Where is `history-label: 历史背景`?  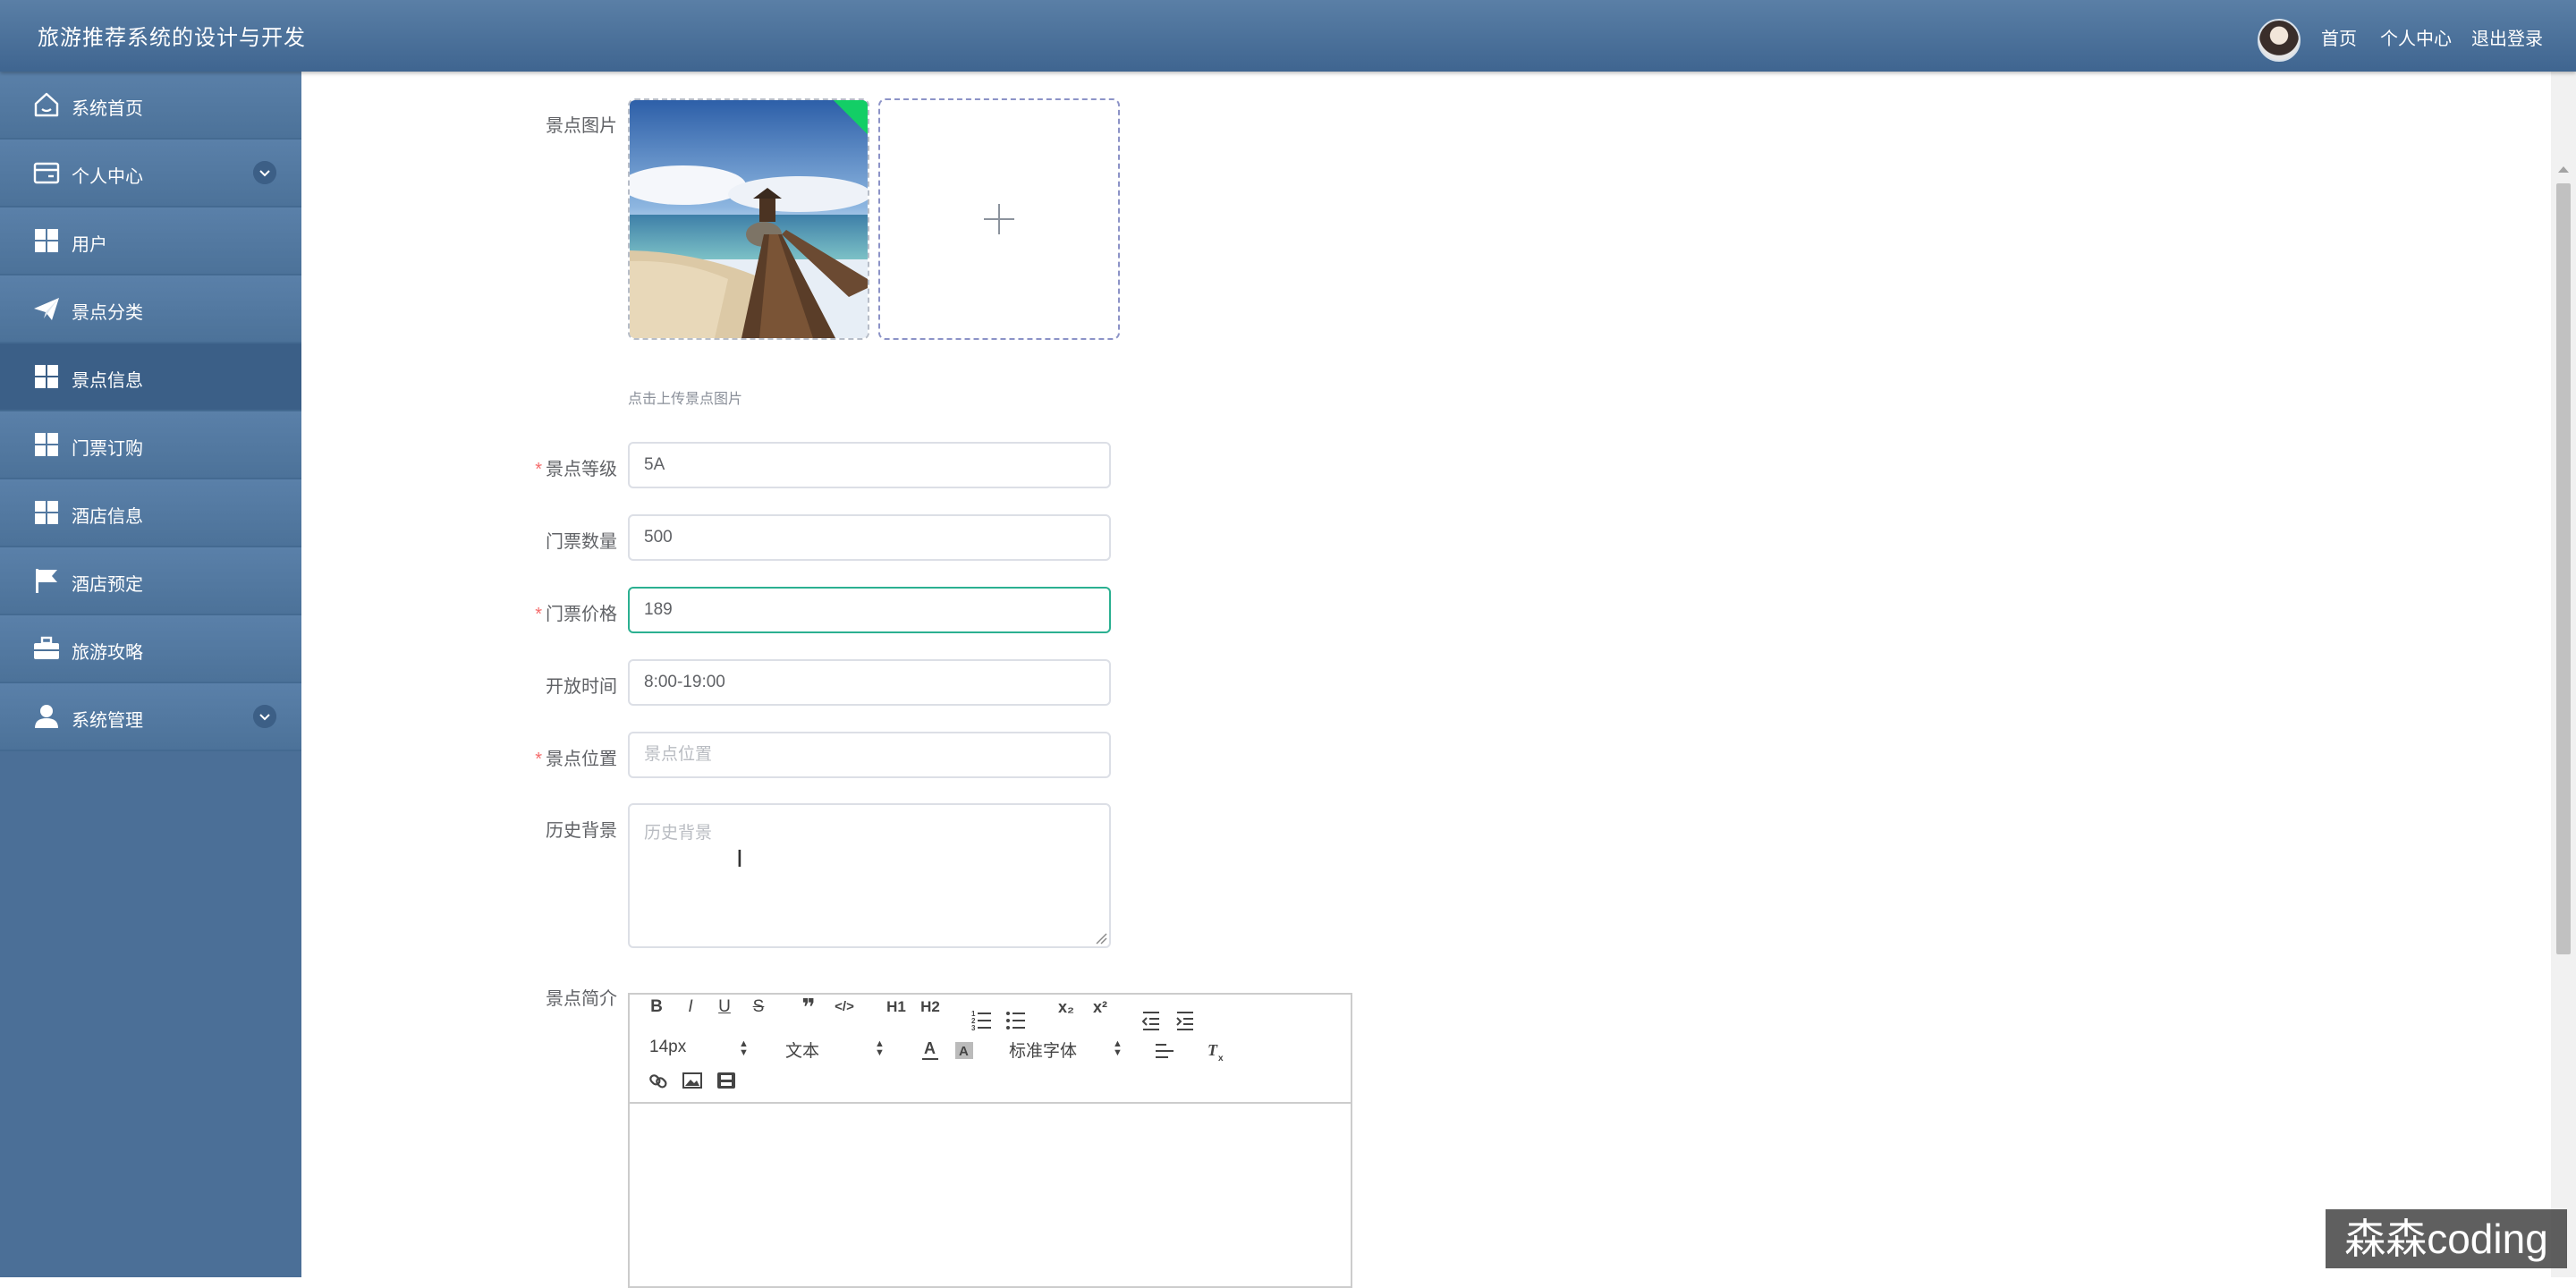 history-label: 历史背景 is located at coordinates (581, 831).